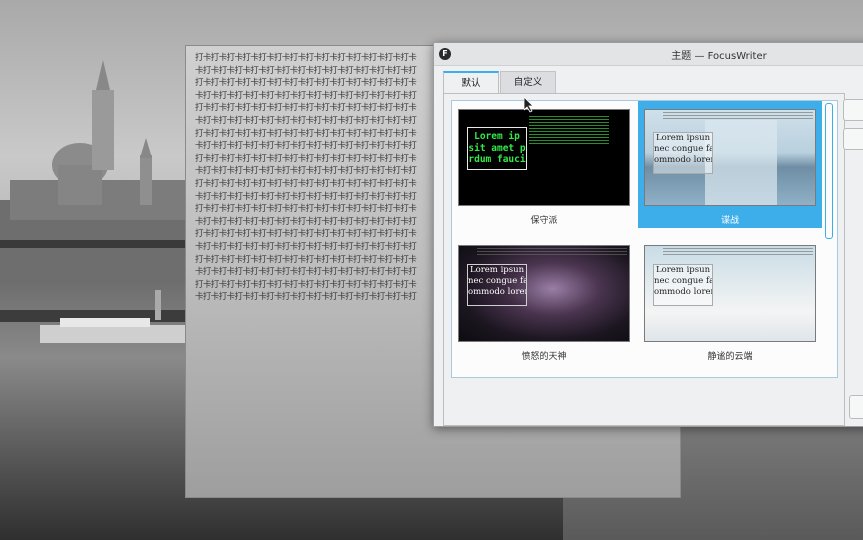 The height and width of the screenshot is (540, 863). Describe the element at coordinates (544, 157) in the screenshot. I see `theme-thumbnail: Lorem ip sit amet p rdum fauci` at that location.